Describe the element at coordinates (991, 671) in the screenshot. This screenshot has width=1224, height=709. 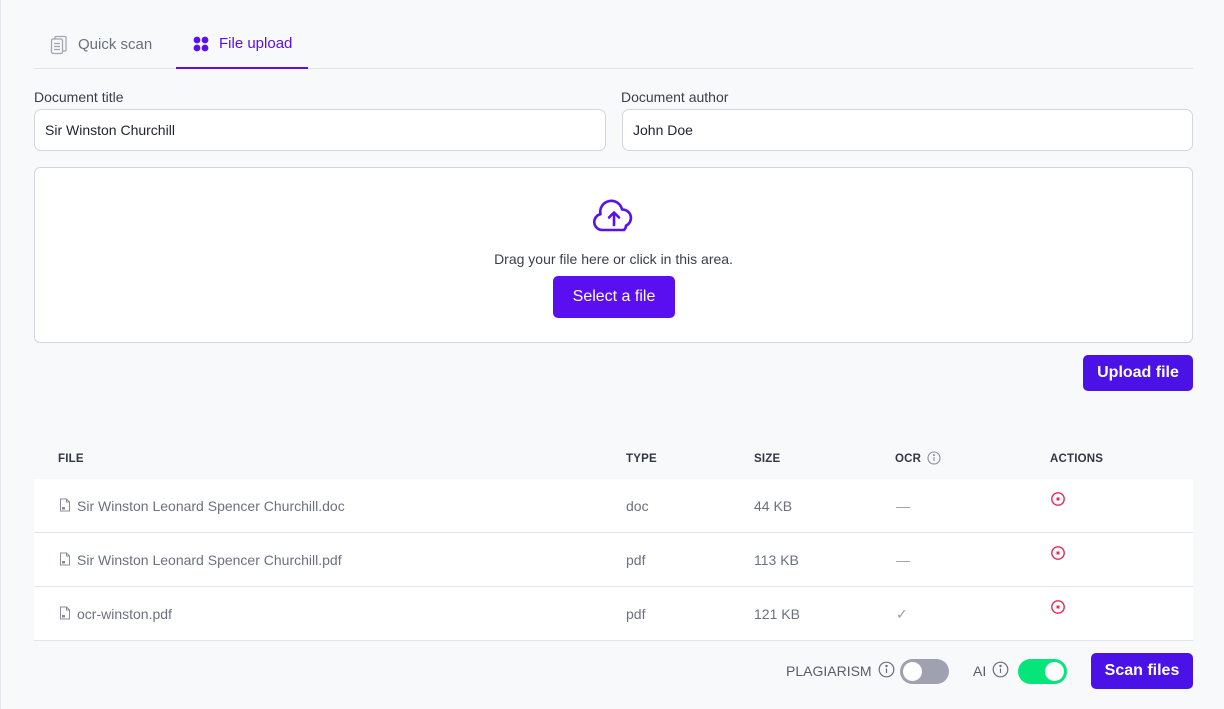
I see `ai-option: AI` at that location.